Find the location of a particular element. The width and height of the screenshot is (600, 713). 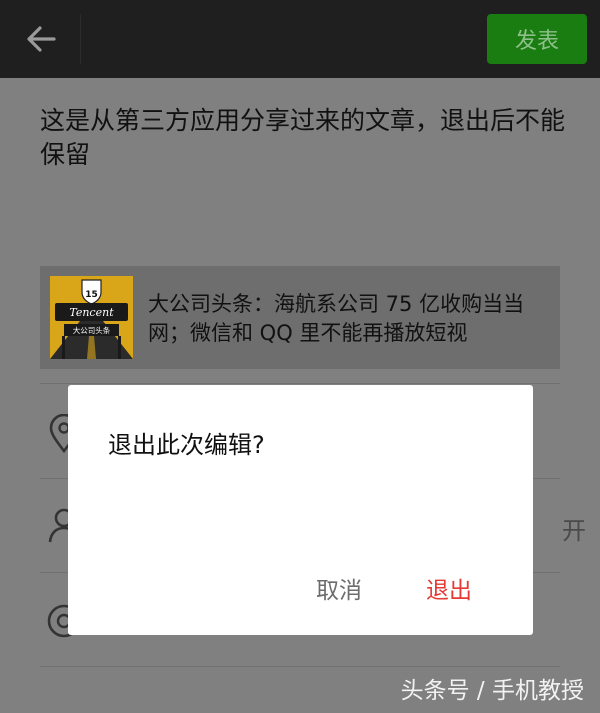

back-arrow-icon is located at coordinates (41, 39).